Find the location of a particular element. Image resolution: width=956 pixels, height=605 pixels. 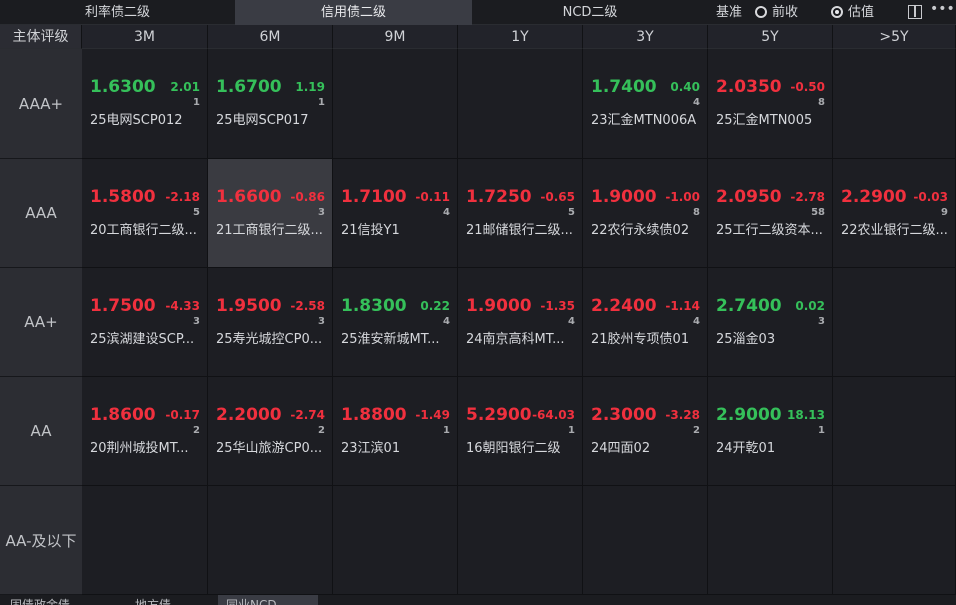

more-icon: ••• is located at coordinates (942, 11).